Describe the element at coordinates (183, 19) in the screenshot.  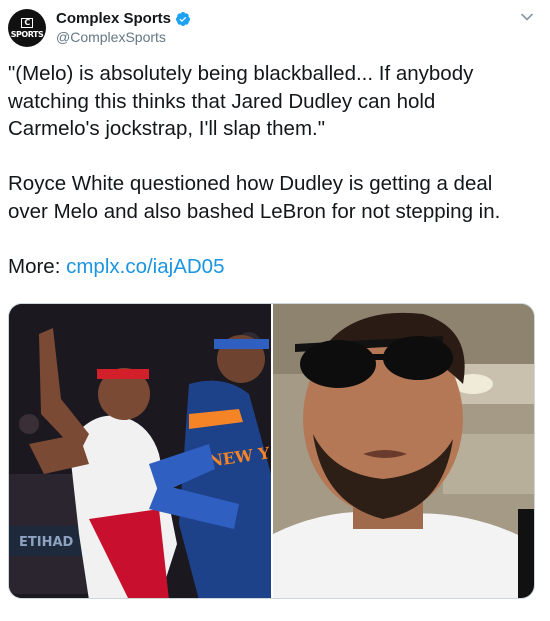
I see `verified-badge-icon` at that location.